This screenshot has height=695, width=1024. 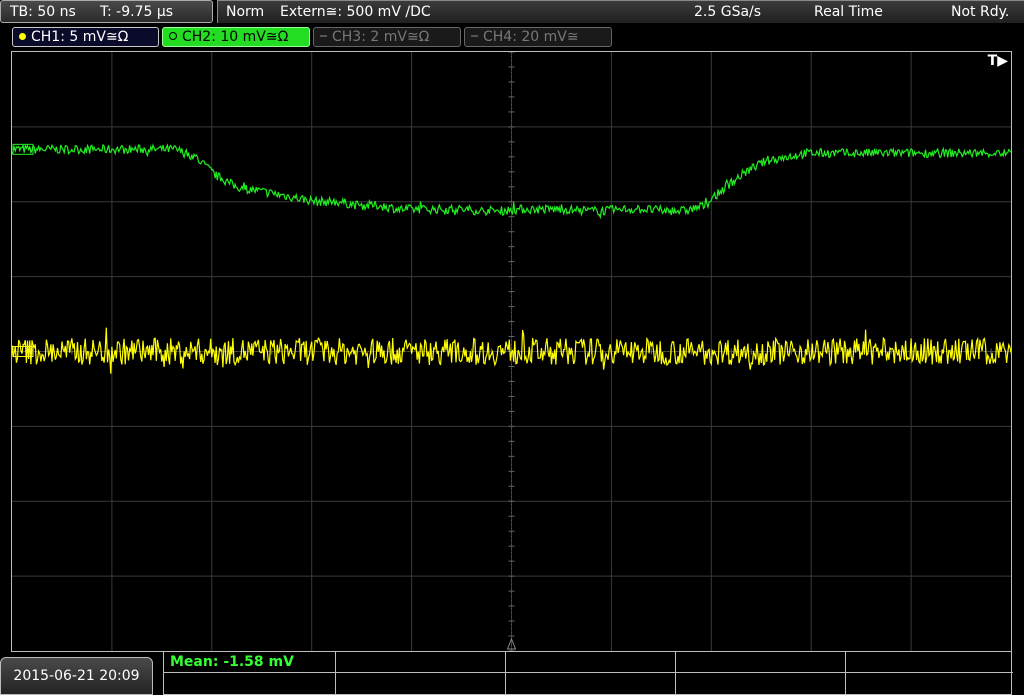 What do you see at coordinates (728, 12) in the screenshot?
I see `sample-rate: 2.5 GSa/s` at bounding box center [728, 12].